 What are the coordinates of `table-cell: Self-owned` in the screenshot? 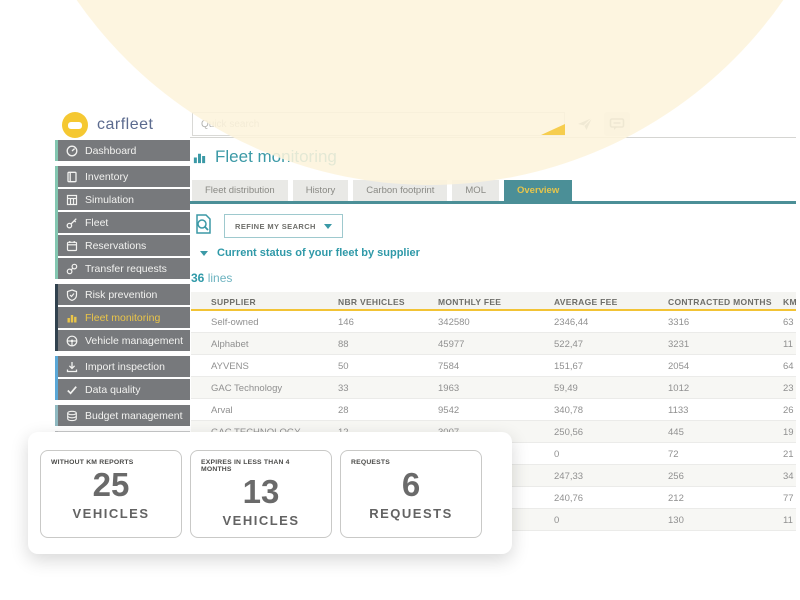 It's located at (235, 322).